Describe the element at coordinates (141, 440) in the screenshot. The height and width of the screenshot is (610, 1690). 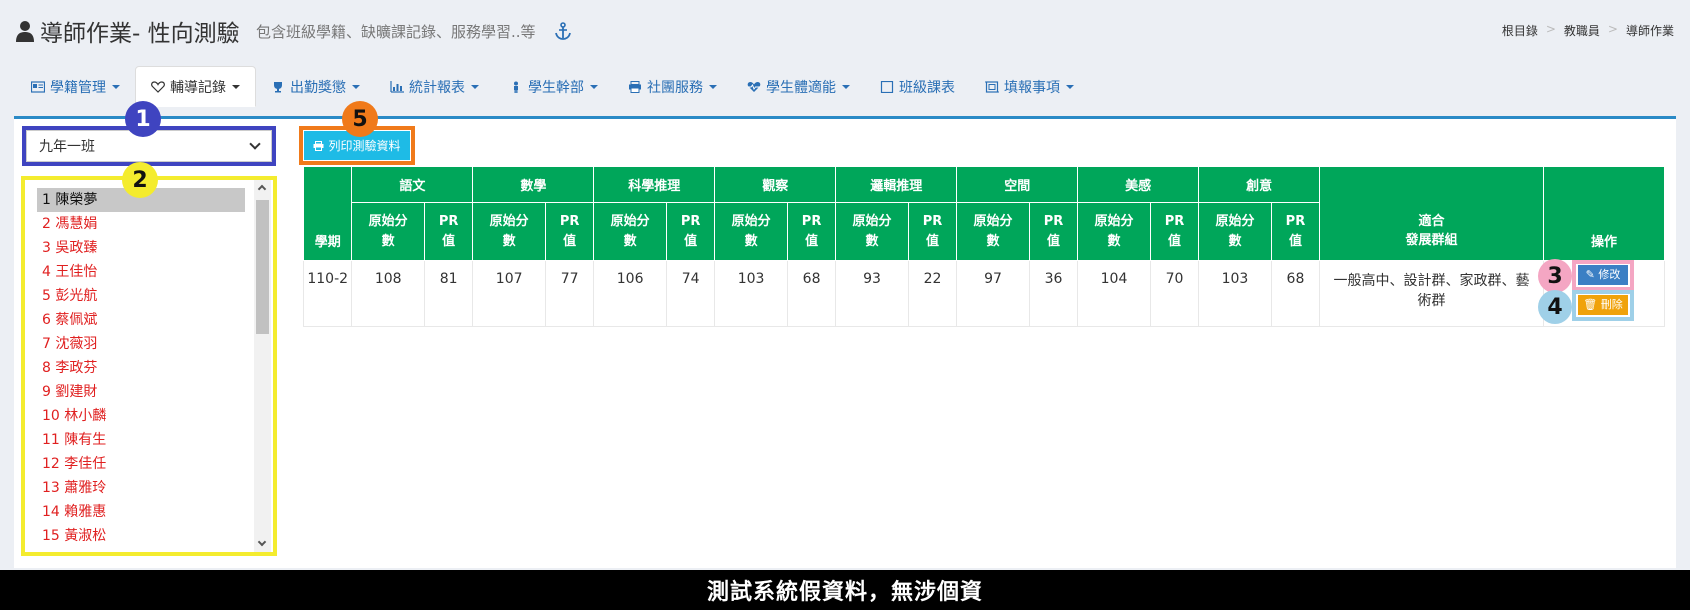
I see `student-item: 11 陳有生` at that location.